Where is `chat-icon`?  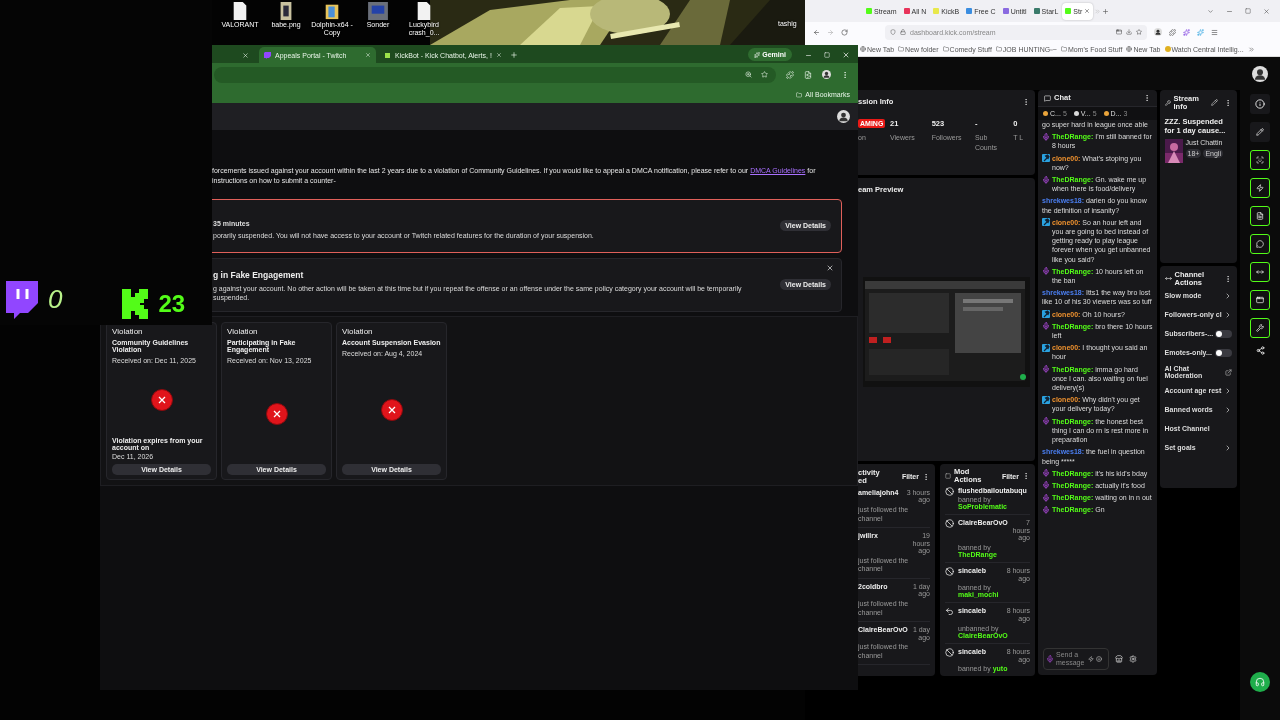
chat-icon is located at coordinates (1047, 98).